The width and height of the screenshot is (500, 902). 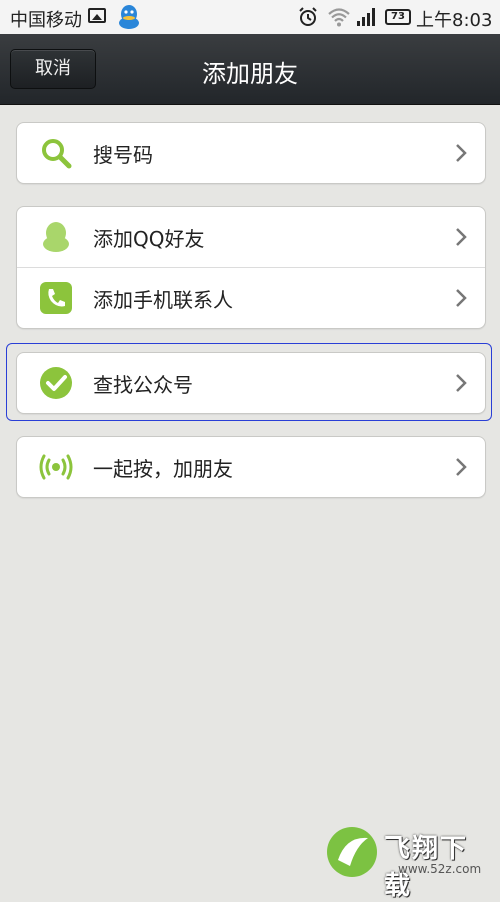 I want to click on search-section: 搜号码, so click(x=251, y=153).